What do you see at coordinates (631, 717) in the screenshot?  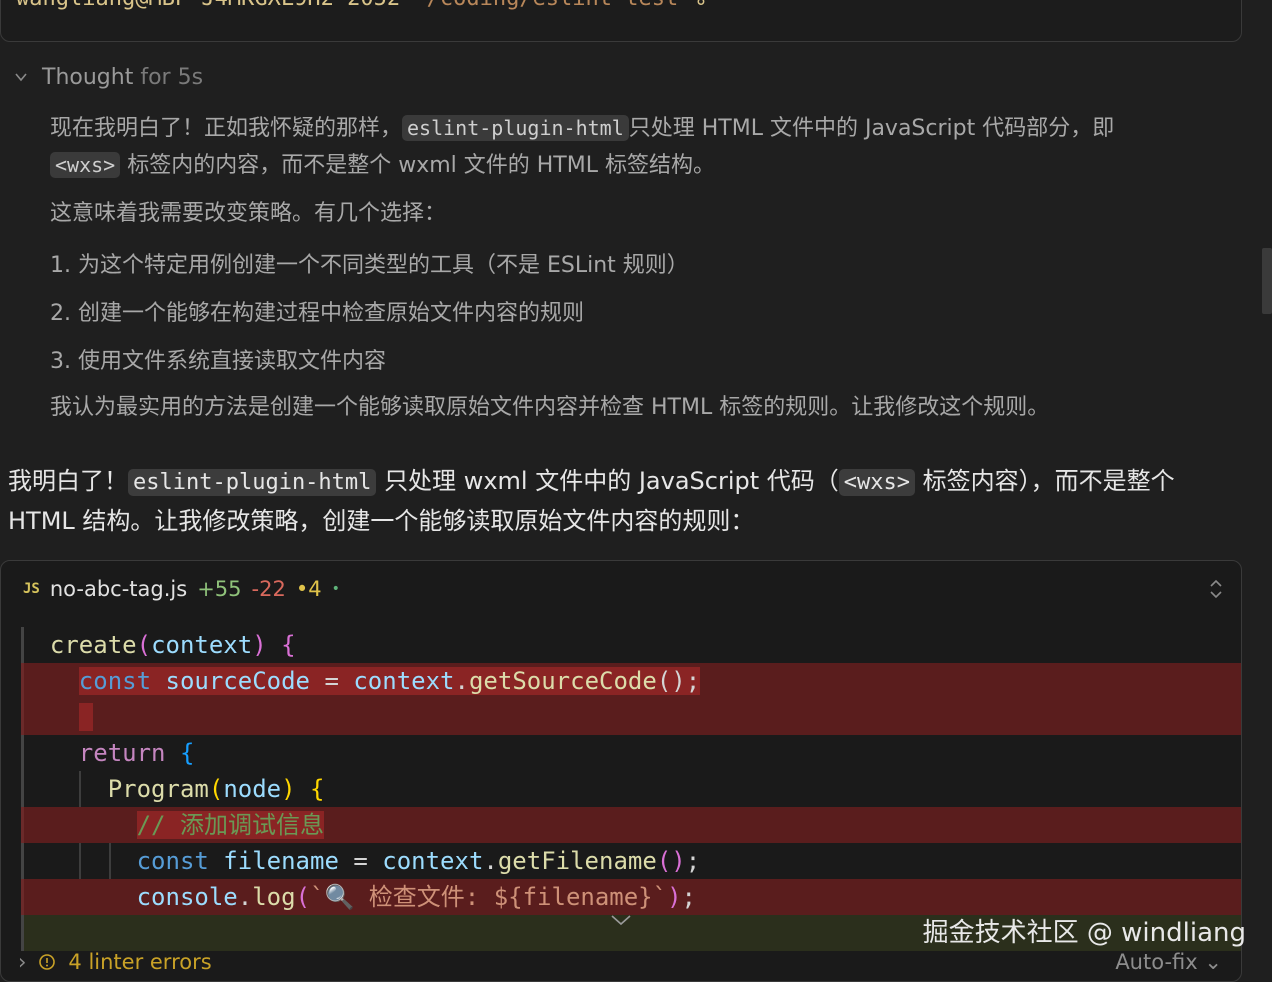 I see `code-line-deleted` at bounding box center [631, 717].